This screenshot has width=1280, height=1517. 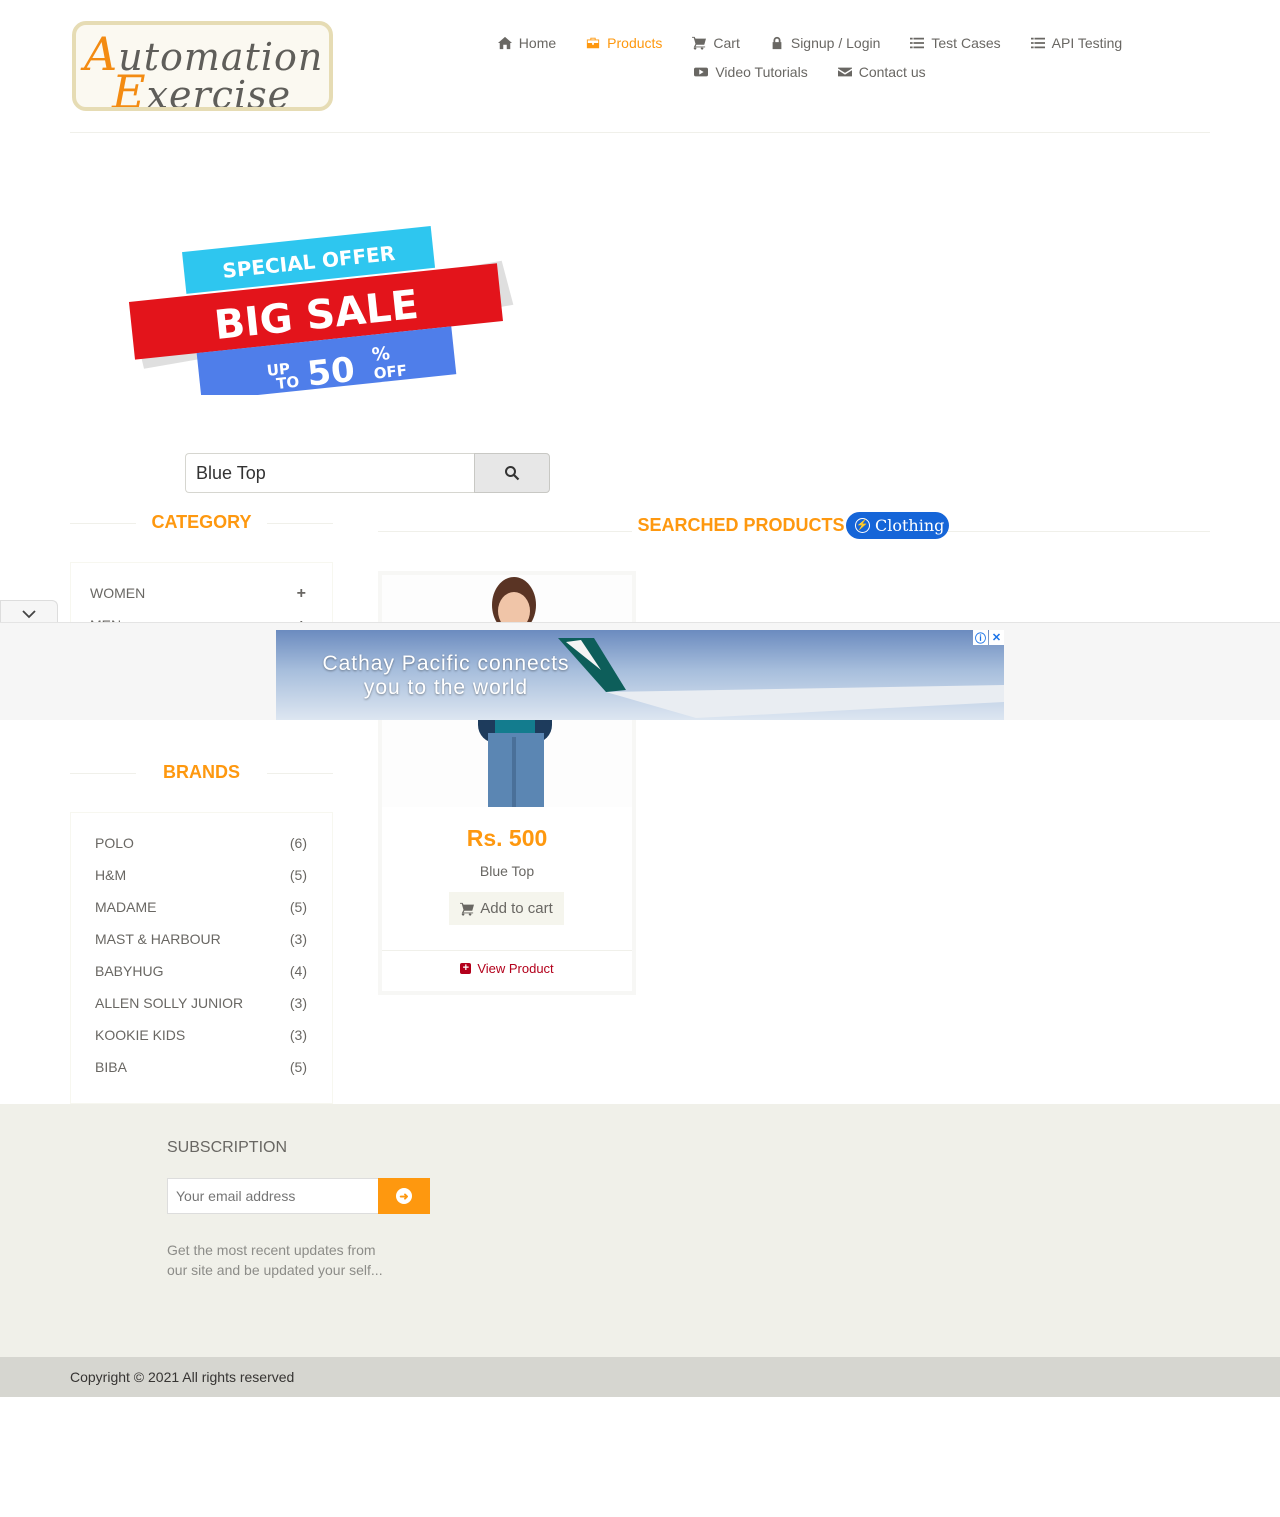 What do you see at coordinates (741, 525) in the screenshot?
I see `results-title: SEARCHED PRODUCTS` at bounding box center [741, 525].